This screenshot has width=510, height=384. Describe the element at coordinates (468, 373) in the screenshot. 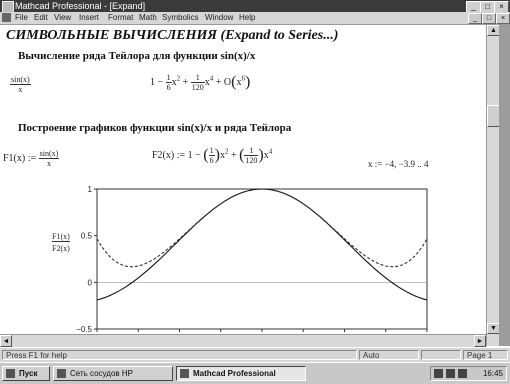

I see `system-tray: 16:45` at that location.